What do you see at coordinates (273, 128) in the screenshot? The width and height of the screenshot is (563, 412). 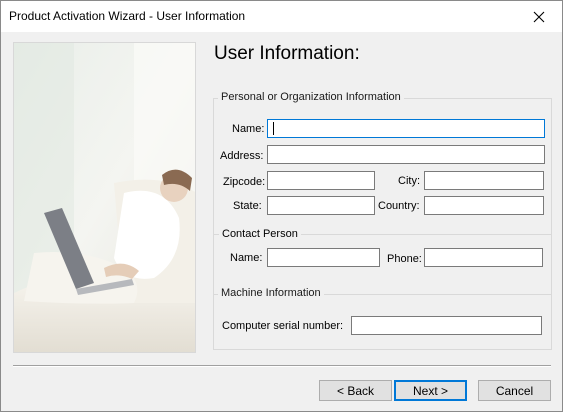 I see `text-caret` at bounding box center [273, 128].